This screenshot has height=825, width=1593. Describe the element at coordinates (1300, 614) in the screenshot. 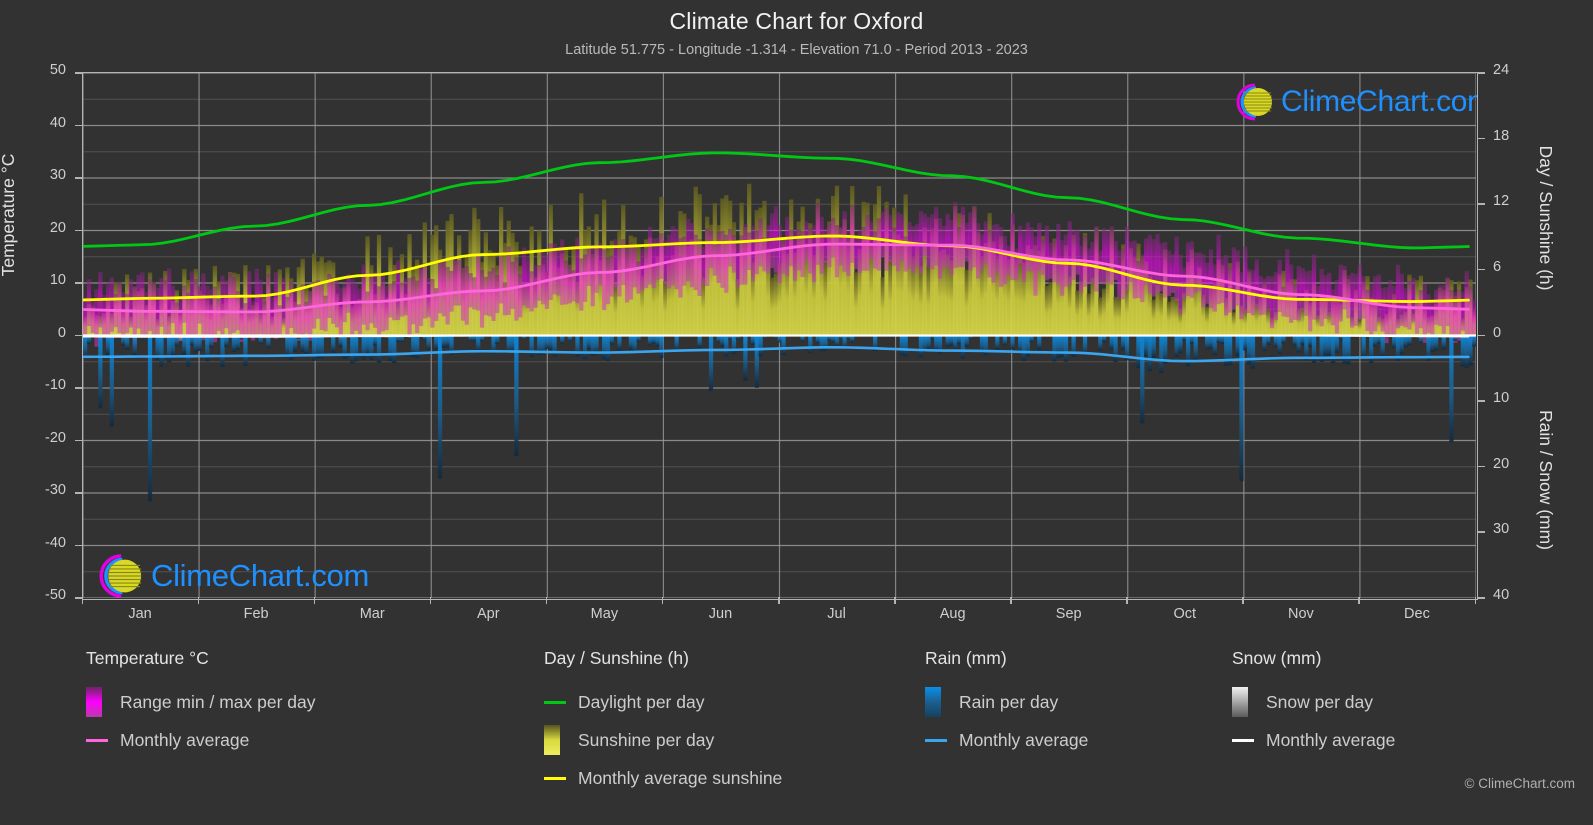

I see `x-tick-nov: Nov` at that location.